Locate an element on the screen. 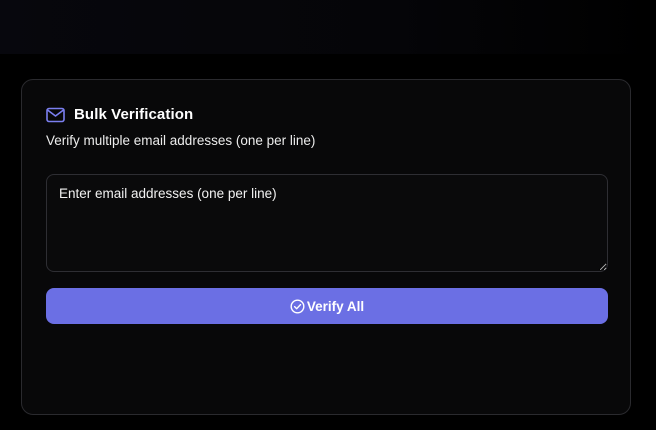 This screenshot has height=430, width=656. check-circle-icon is located at coordinates (297, 306).